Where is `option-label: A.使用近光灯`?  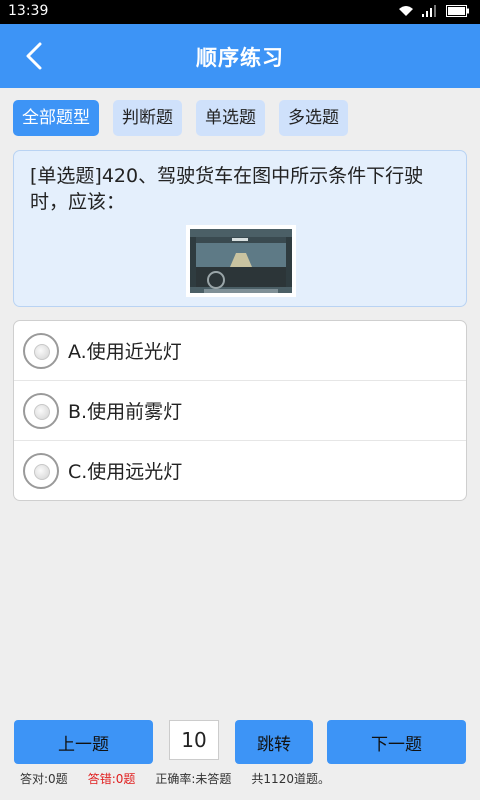 option-label: A.使用近光灯 is located at coordinates (125, 352).